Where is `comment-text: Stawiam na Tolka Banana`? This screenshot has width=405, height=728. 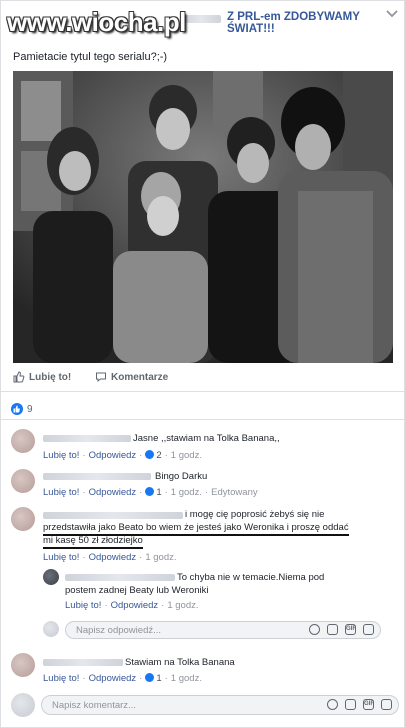
comment-text: Stawiam na Tolka Banana is located at coordinates (180, 662).